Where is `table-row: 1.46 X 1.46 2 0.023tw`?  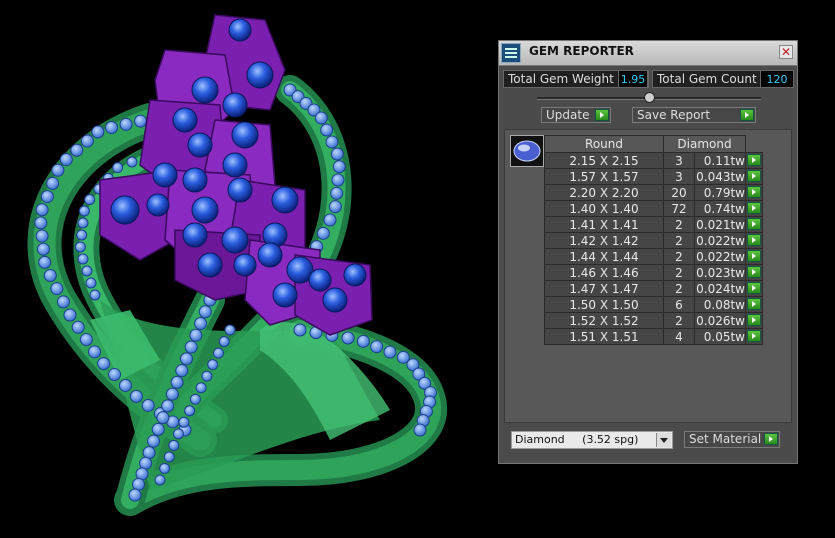
table-row: 1.46 X 1.46 2 0.023tw is located at coordinates (653, 272).